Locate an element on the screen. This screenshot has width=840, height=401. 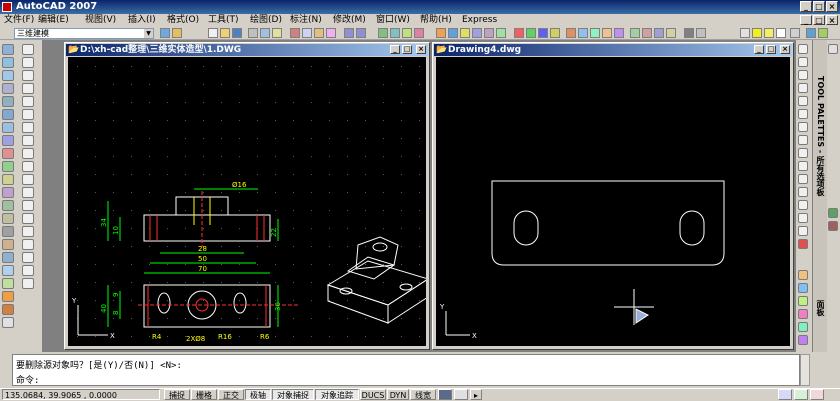
menu-view: 视图(V) is located at coordinates (100, 20).